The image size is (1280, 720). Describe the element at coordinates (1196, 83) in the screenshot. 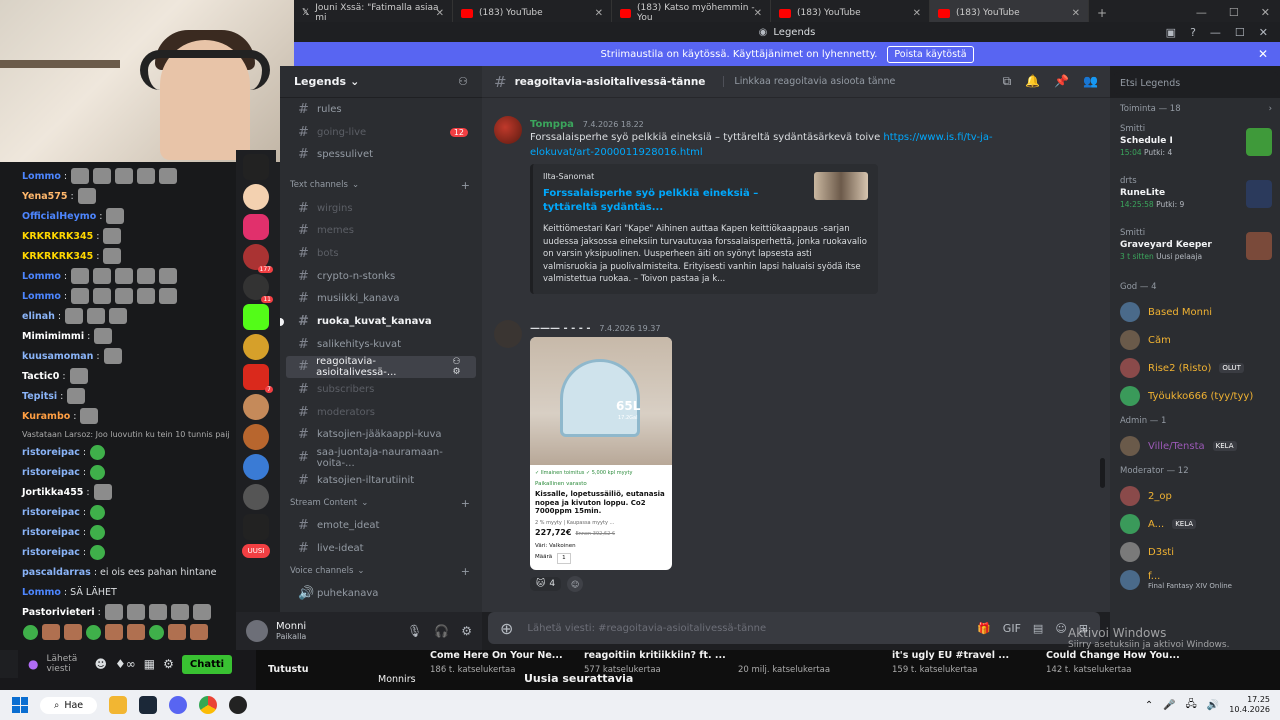

I see `search-input: Etsi Legends` at that location.